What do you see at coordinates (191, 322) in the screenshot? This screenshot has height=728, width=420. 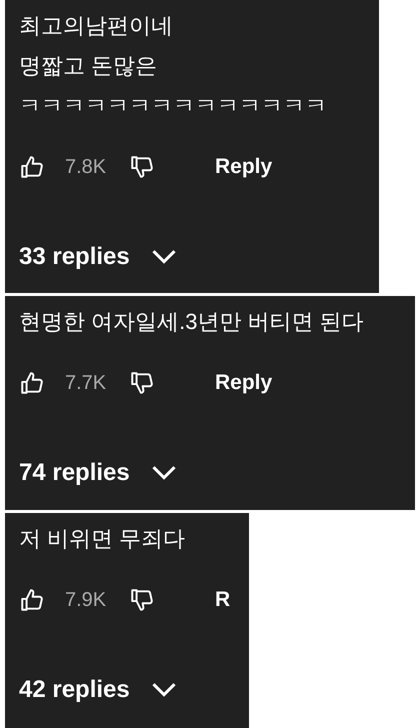 I see `comment-text: 현명한 여자일세.3년만 버티면 된다` at bounding box center [191, 322].